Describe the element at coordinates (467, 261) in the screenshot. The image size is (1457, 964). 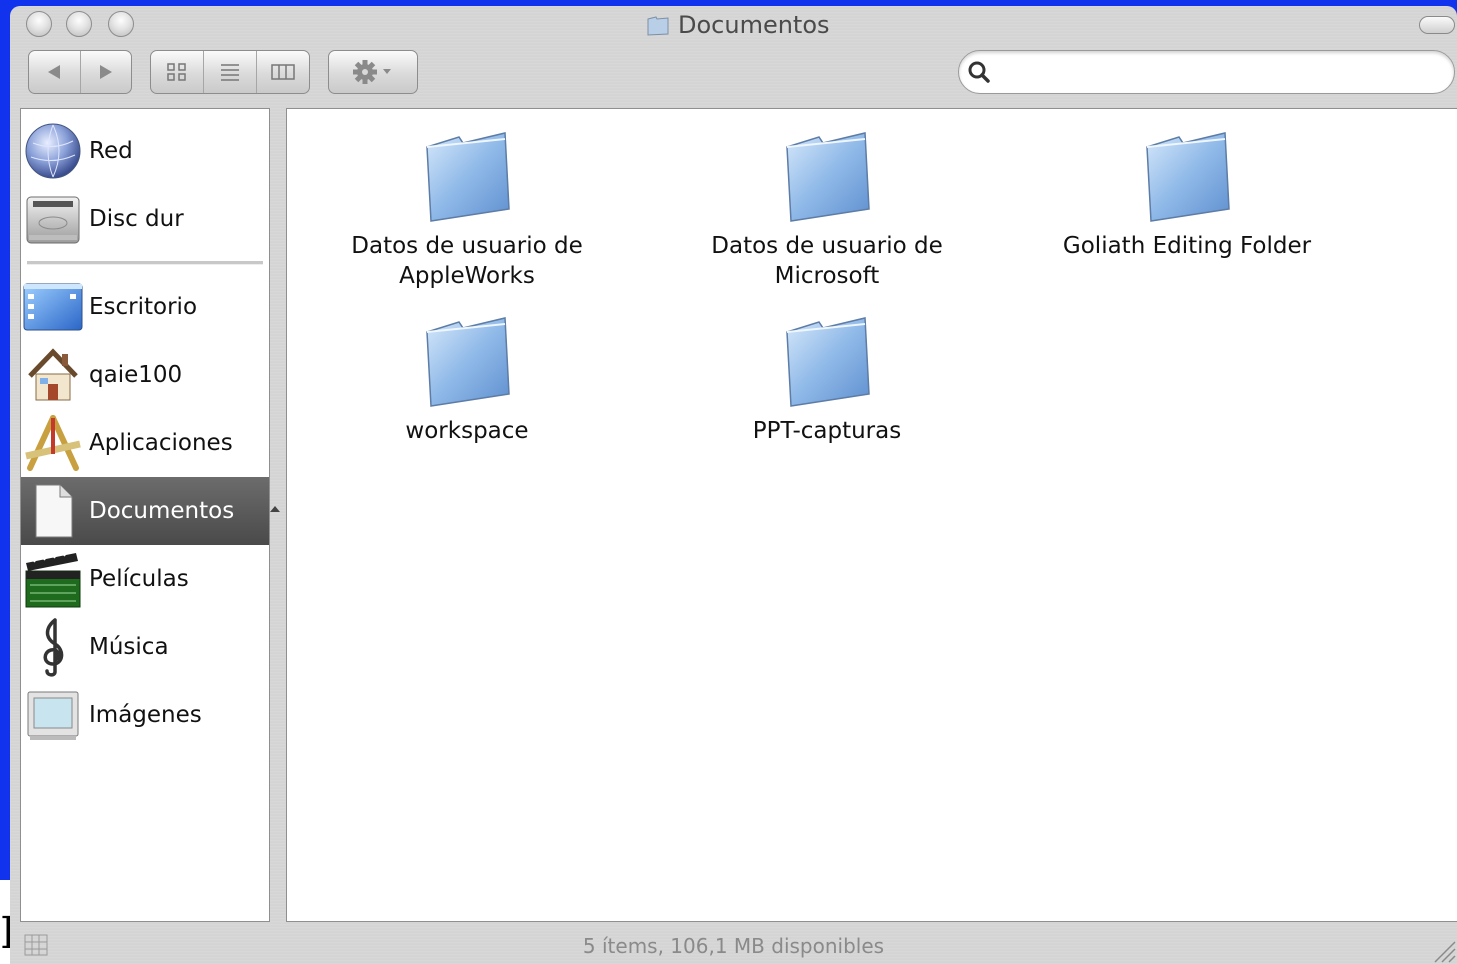
I see `folder-name: Datos de usuario de AppleWorks` at that location.